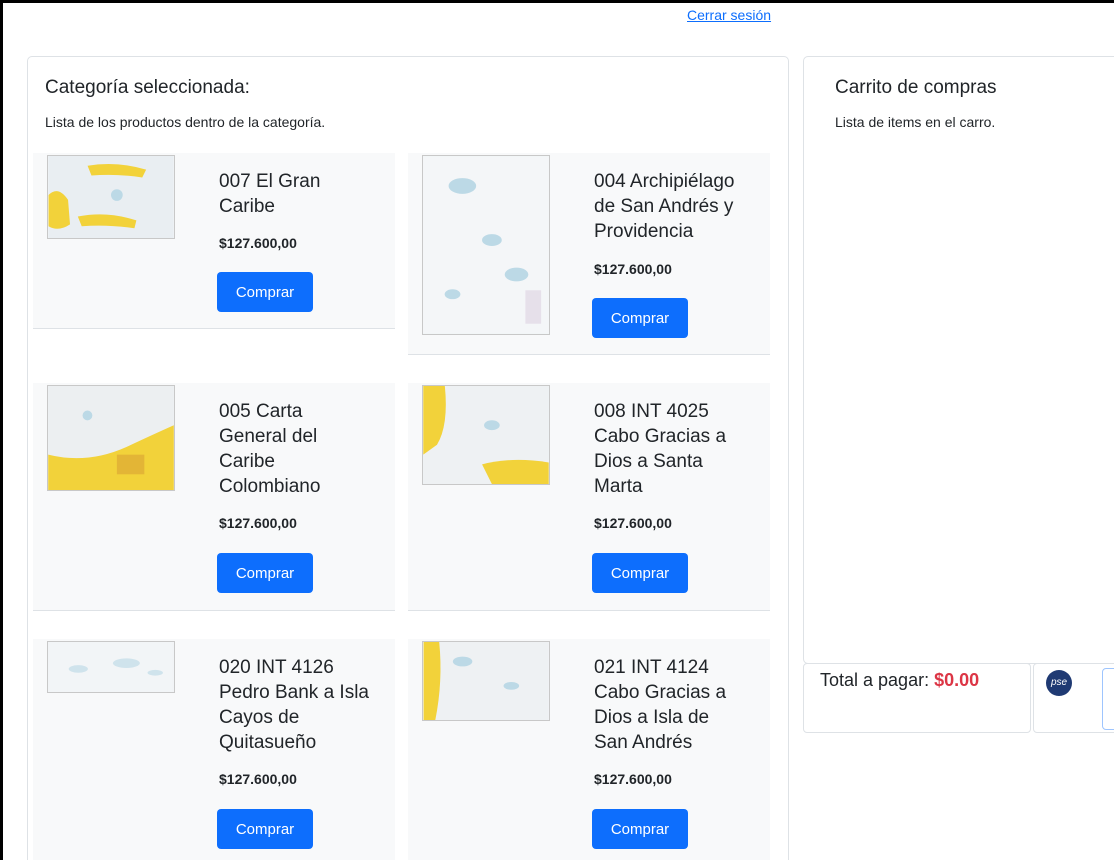 The width and height of the screenshot is (1114, 860). I want to click on cart-subtitle: Lista de items en el carro., so click(915, 122).